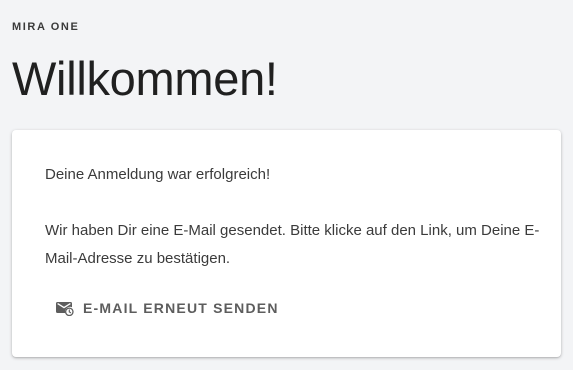 The height and width of the screenshot is (370, 573). Describe the element at coordinates (145, 78) in the screenshot. I see `page-title: Willkommen!` at that location.